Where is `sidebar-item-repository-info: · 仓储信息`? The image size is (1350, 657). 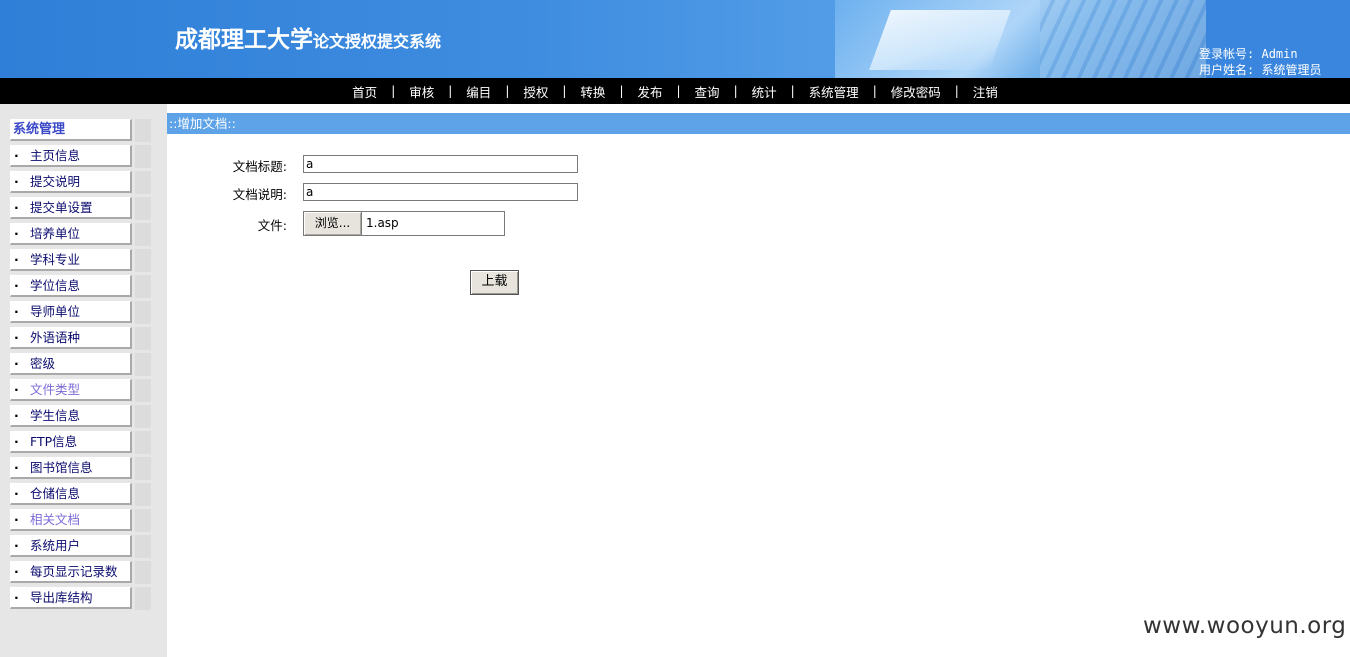 sidebar-item-repository-info: · 仓储信息 is located at coordinates (80, 494).